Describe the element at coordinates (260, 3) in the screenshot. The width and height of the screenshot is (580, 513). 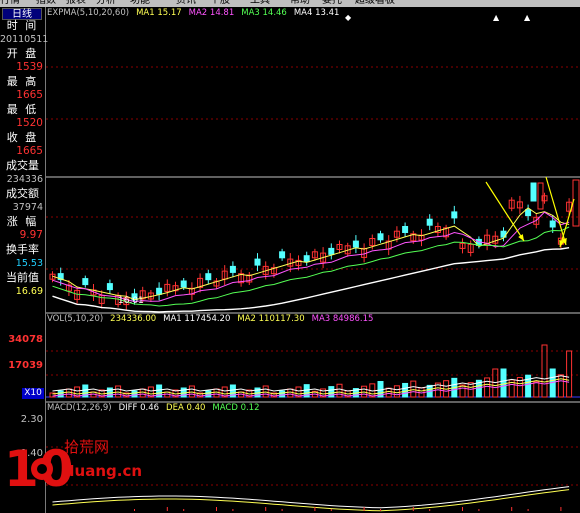
I see `menu-item: 工具` at that location.